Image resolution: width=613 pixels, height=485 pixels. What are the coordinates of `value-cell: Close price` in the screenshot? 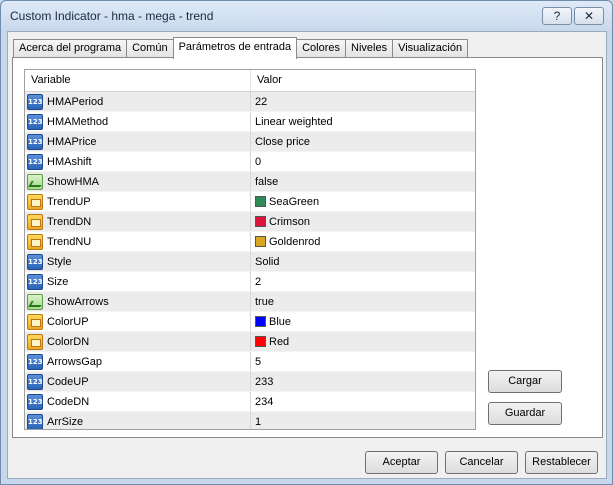 It's located at (363, 141).